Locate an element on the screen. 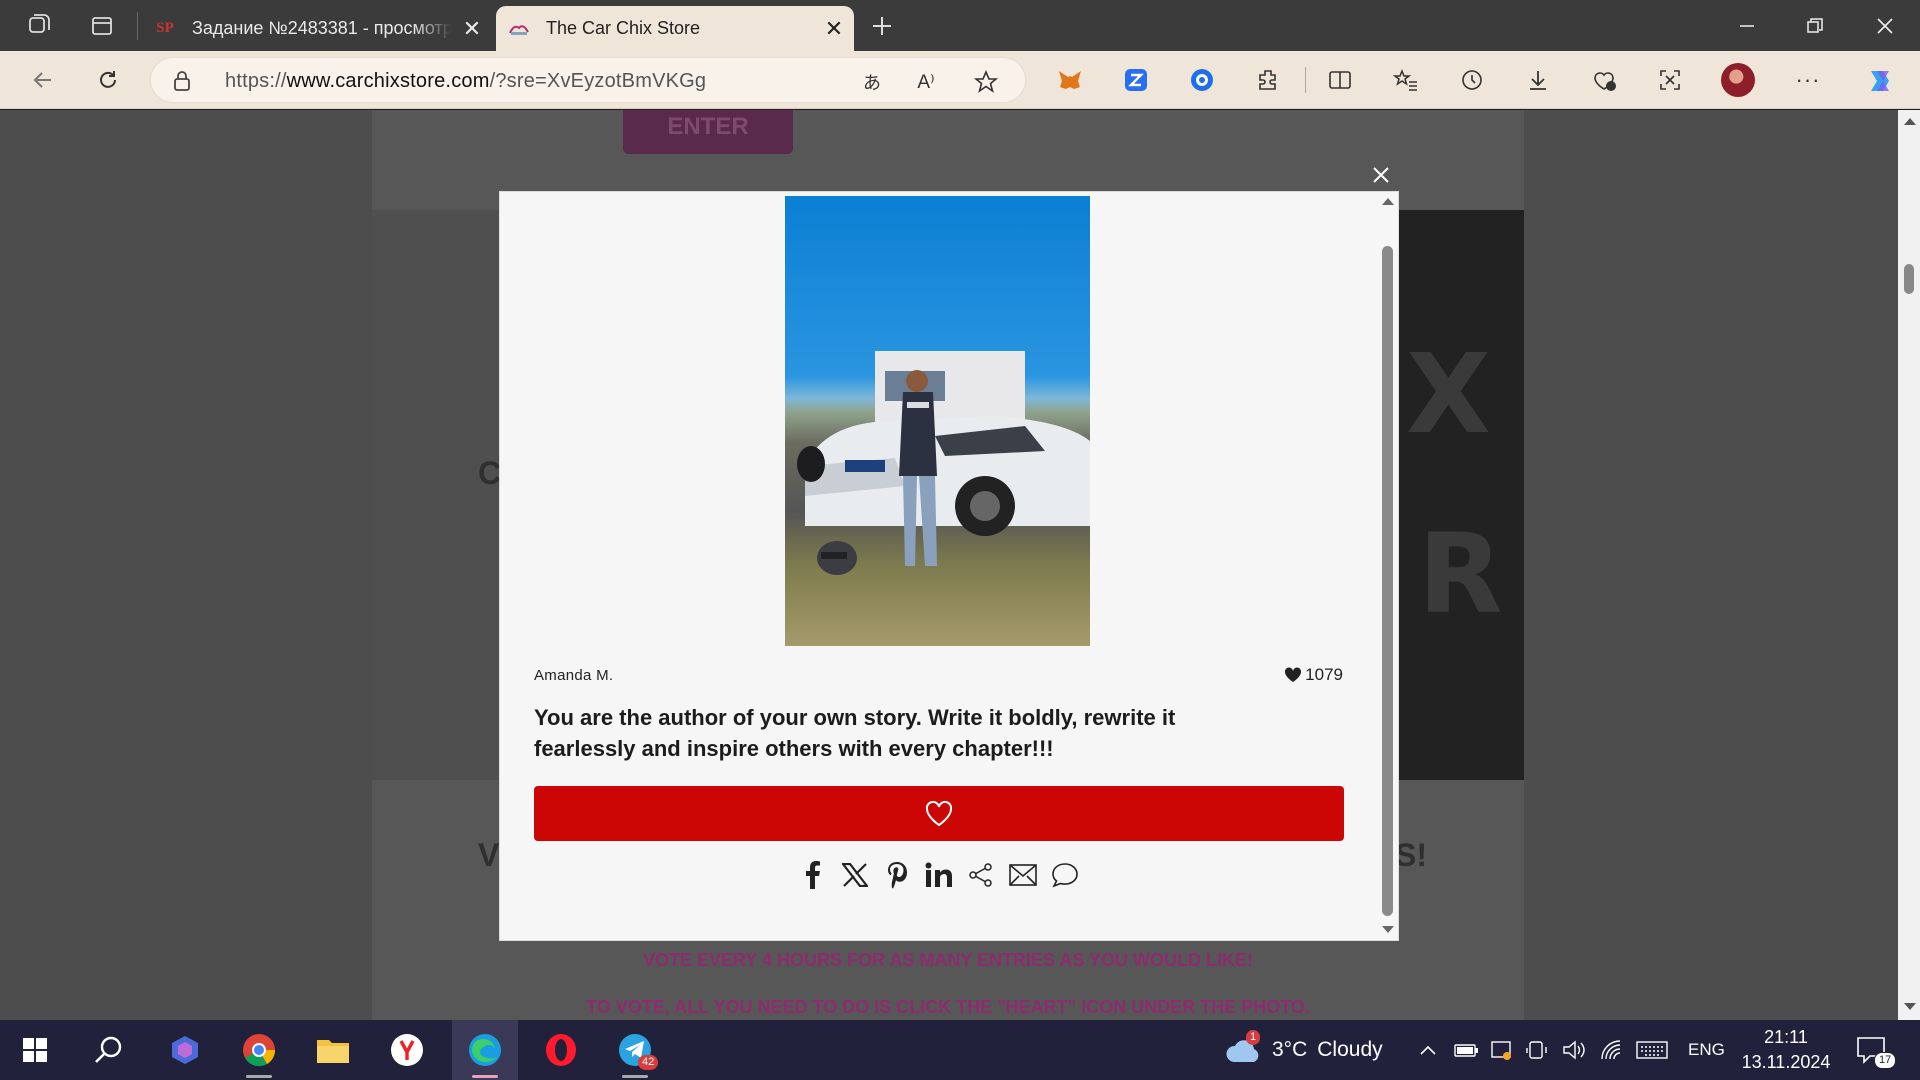 The height and width of the screenshot is (1080, 1920). enter-button: ENTER is located at coordinates (708, 132).